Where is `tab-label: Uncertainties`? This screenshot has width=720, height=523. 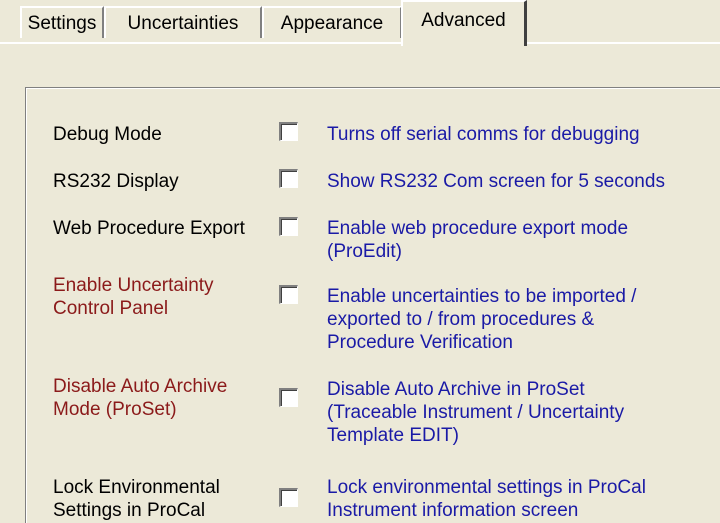
tab-label: Uncertainties is located at coordinates (183, 23).